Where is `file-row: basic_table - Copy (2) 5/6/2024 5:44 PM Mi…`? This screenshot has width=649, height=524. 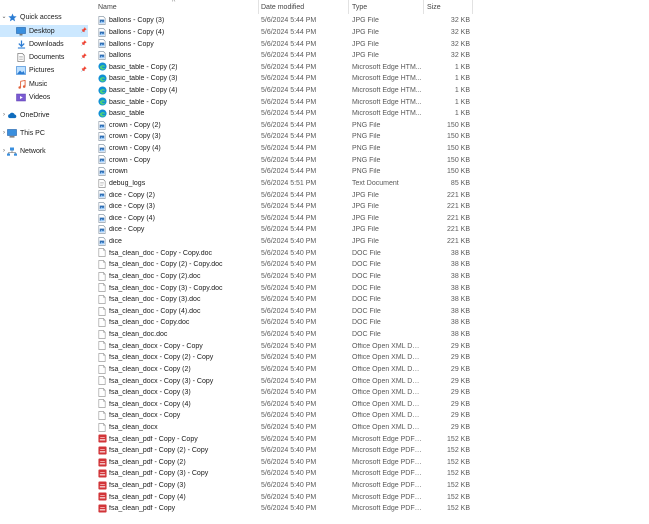
file-row: basic_table - Copy (2) 5/6/2024 5:44 PM Mi… is located at coordinates (284, 67).